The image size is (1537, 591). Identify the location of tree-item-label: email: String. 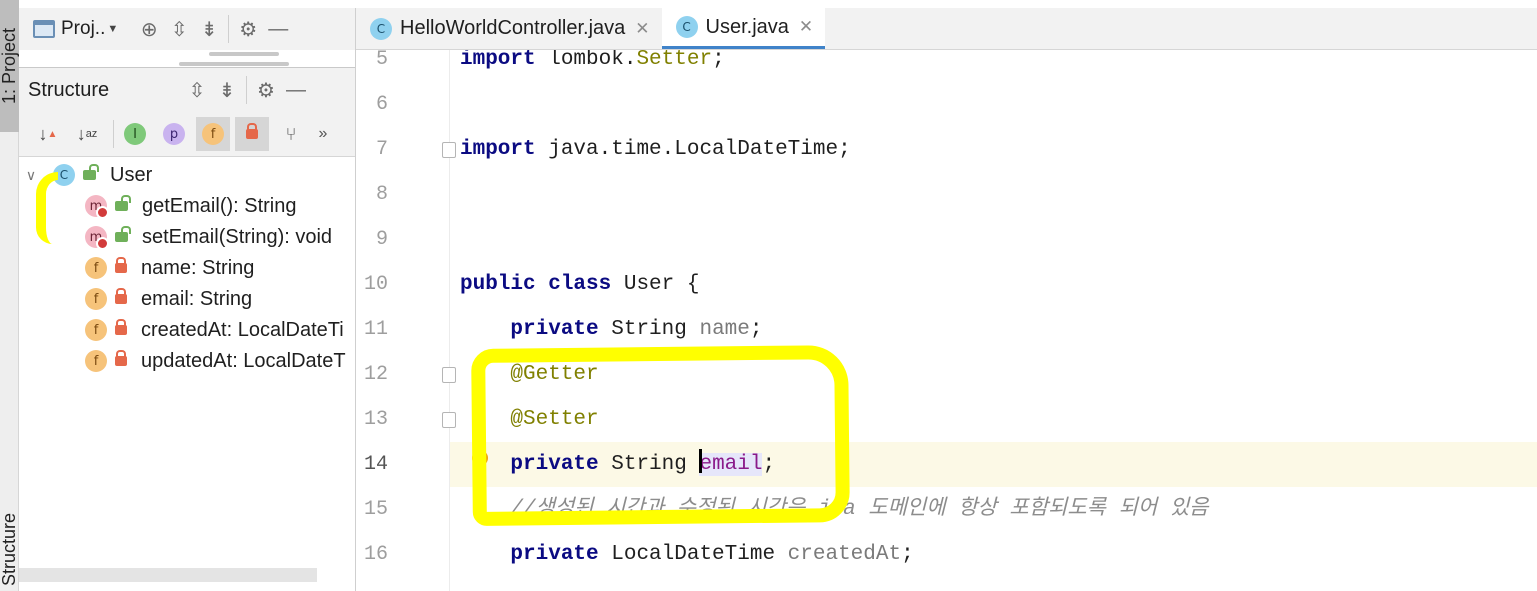
(197, 298).